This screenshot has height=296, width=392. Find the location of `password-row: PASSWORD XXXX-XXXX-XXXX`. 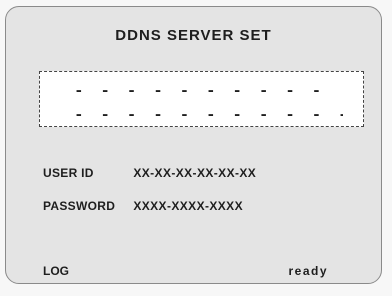

password-row: PASSWORD XXXX-XXXX-XXXX is located at coordinates (143, 206).